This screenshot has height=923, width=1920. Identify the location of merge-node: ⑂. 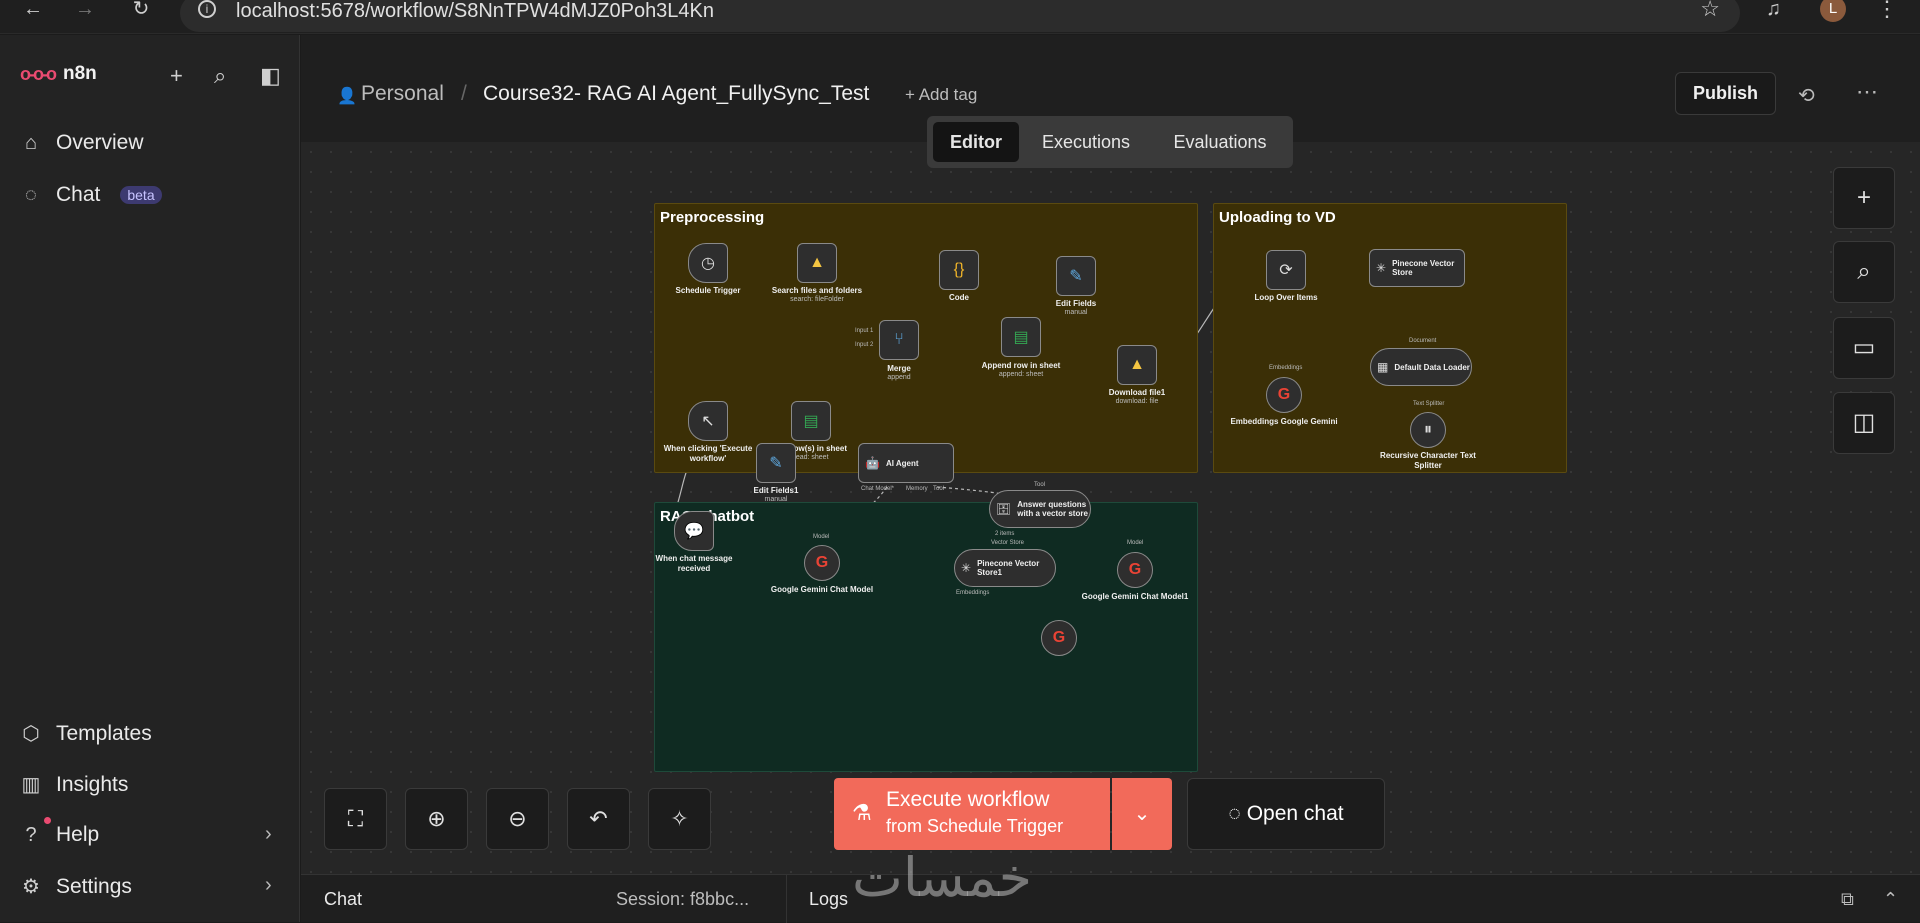
(899, 340).